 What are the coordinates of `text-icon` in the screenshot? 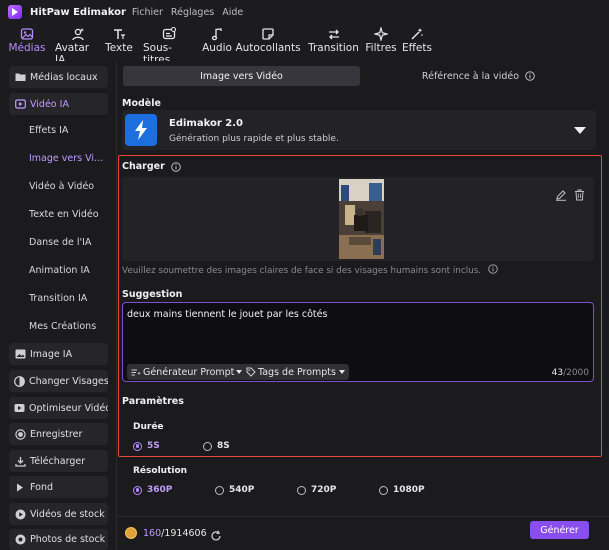 It's located at (119, 34).